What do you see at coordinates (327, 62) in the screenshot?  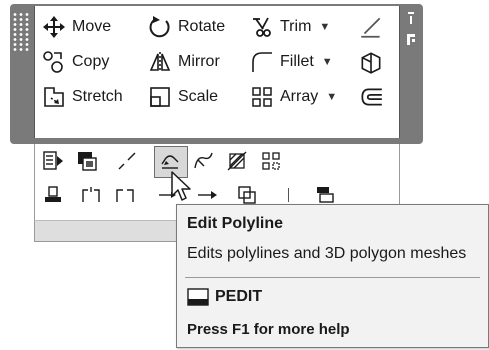 I see `fillet-dropdown-icon: ▼` at bounding box center [327, 62].